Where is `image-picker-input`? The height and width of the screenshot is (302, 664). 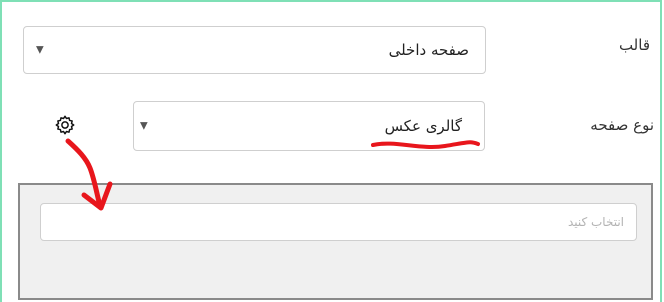 image-picker-input is located at coordinates (338, 222).